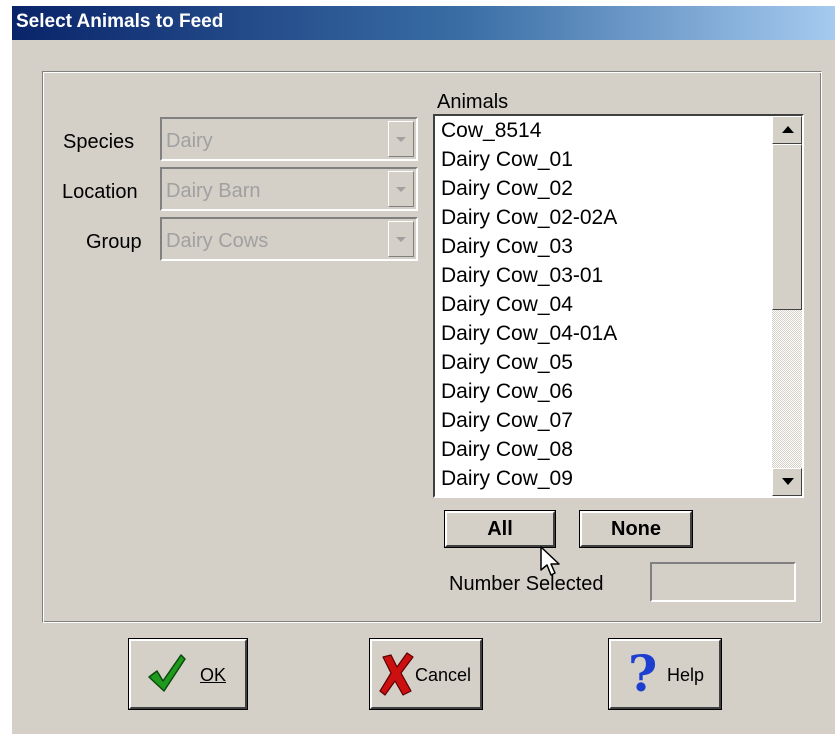 This screenshot has height=734, width=835. I want to click on list-item: Dairy Cow_05, so click(602, 362).